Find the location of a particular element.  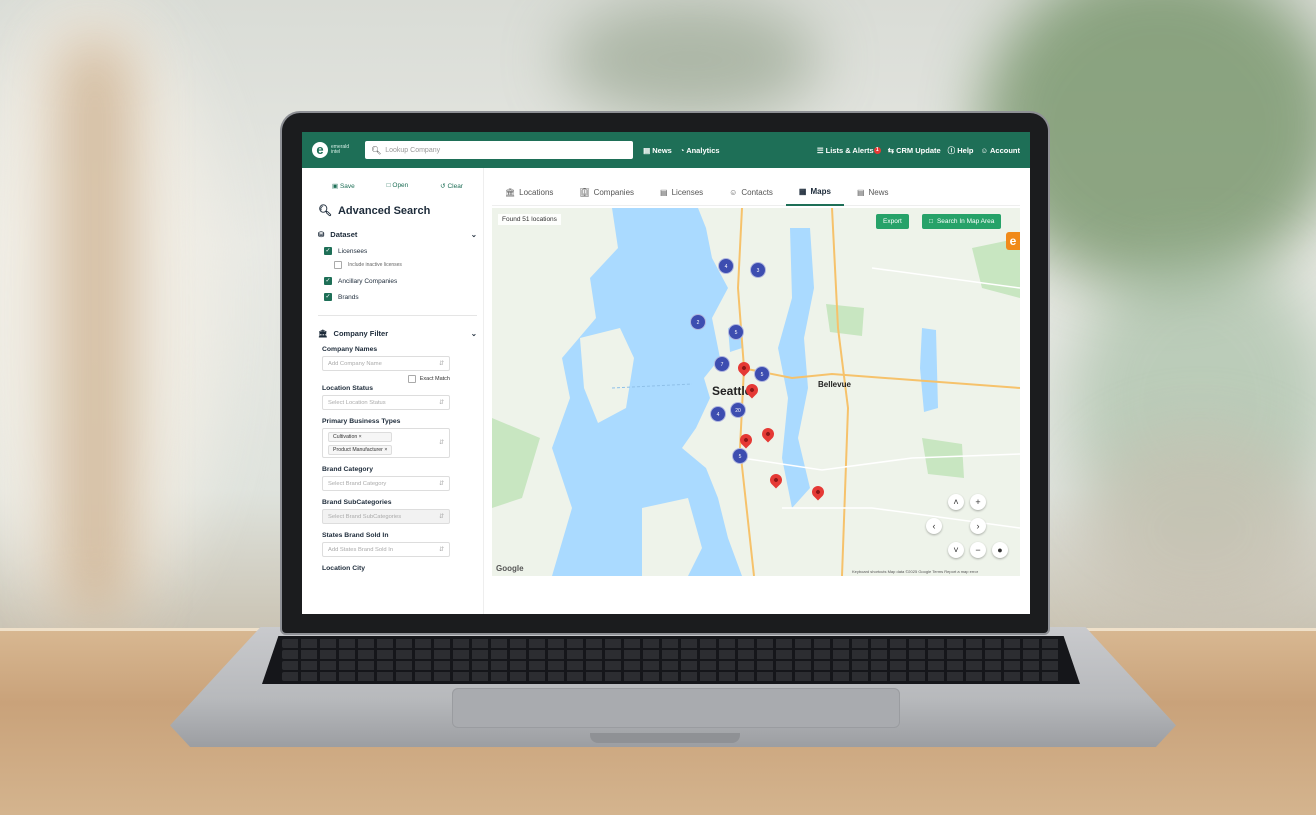

pan-down-button: ˅ is located at coordinates (956, 550).